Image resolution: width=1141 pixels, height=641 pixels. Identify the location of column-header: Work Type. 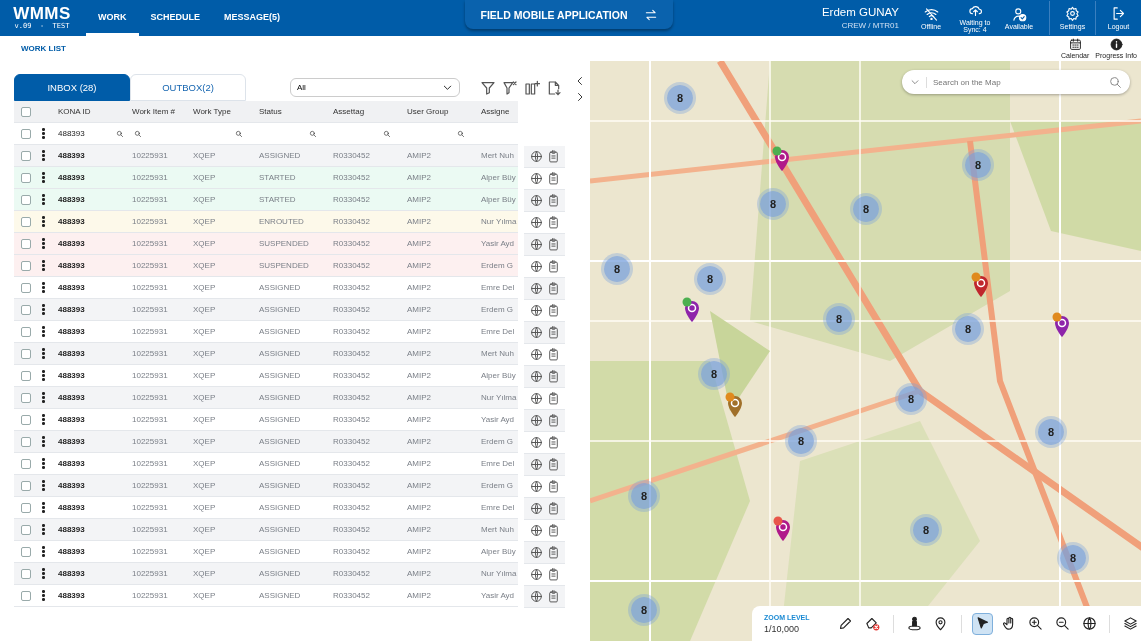
(226, 111).